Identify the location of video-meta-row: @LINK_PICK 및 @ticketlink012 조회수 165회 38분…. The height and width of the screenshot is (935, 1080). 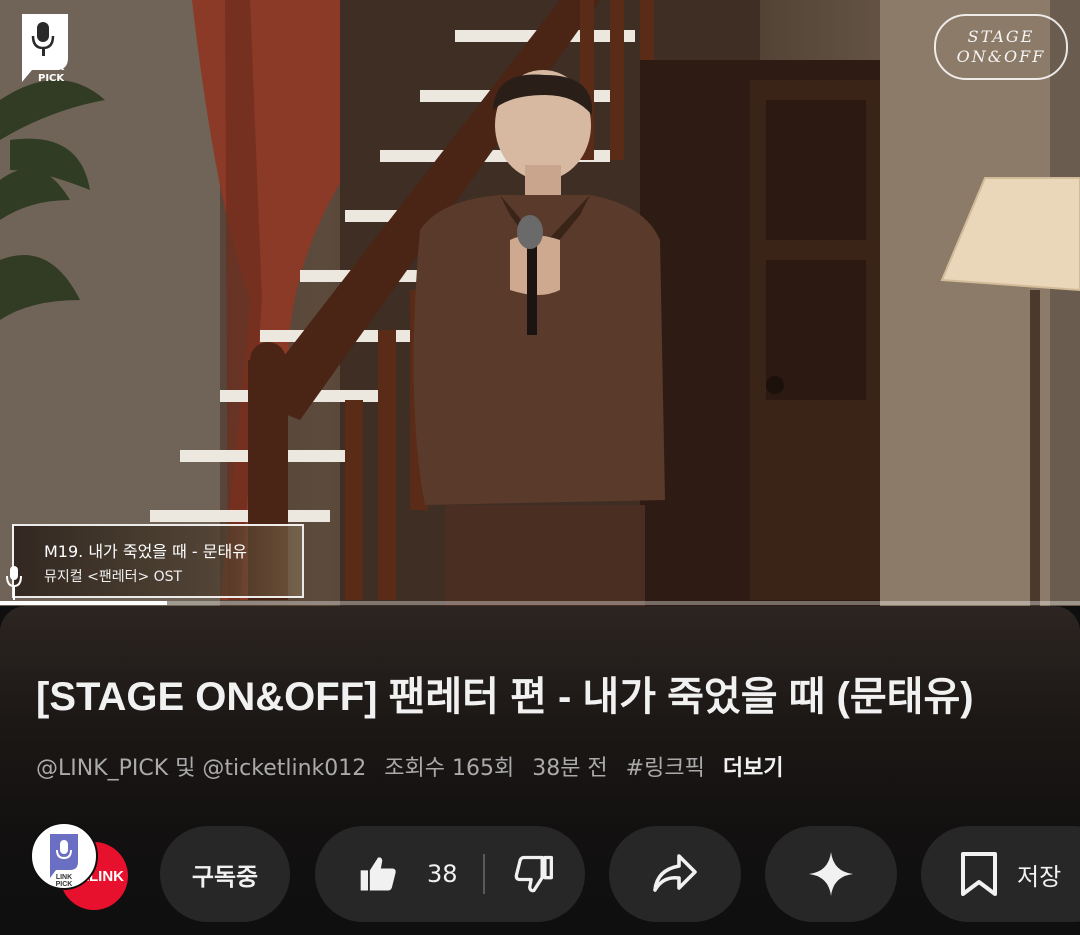
(410, 766).